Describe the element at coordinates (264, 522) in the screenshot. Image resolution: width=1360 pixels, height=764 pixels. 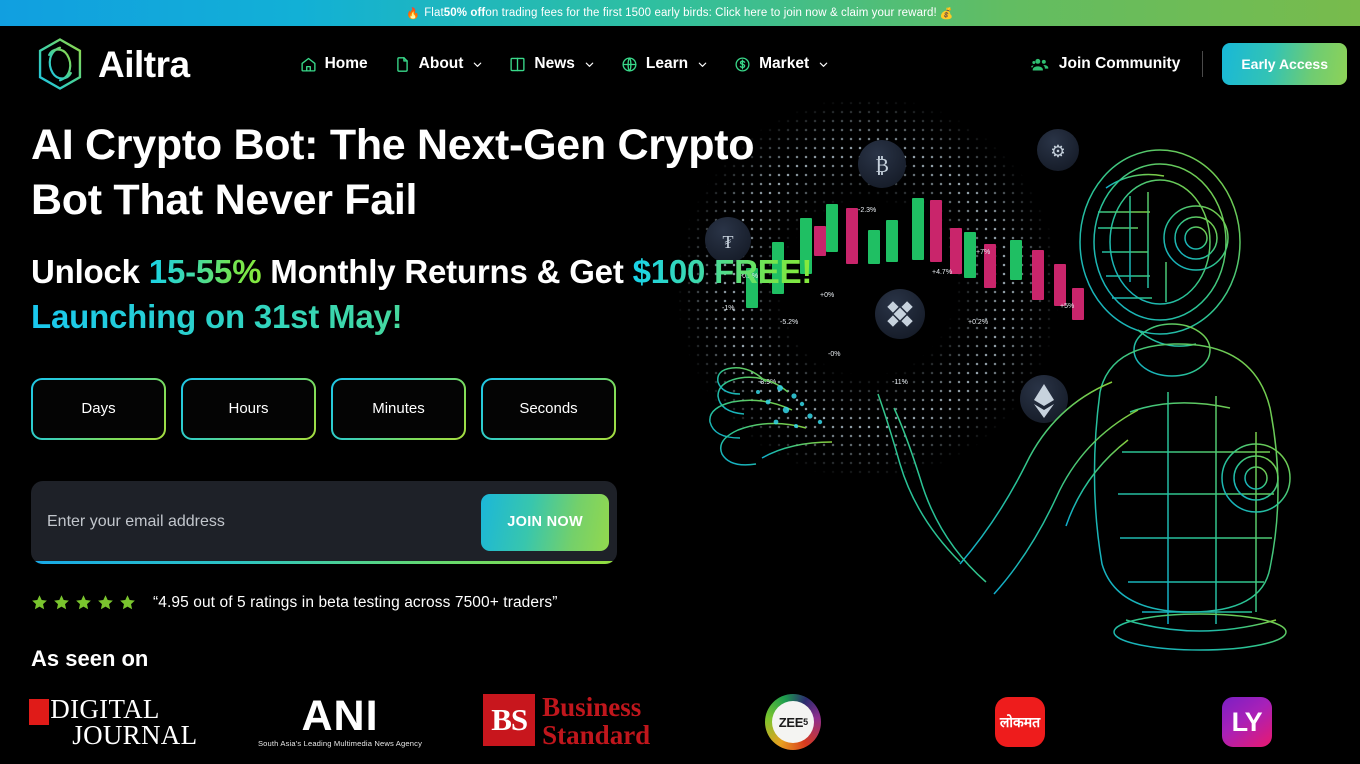
I see `email-input` at that location.